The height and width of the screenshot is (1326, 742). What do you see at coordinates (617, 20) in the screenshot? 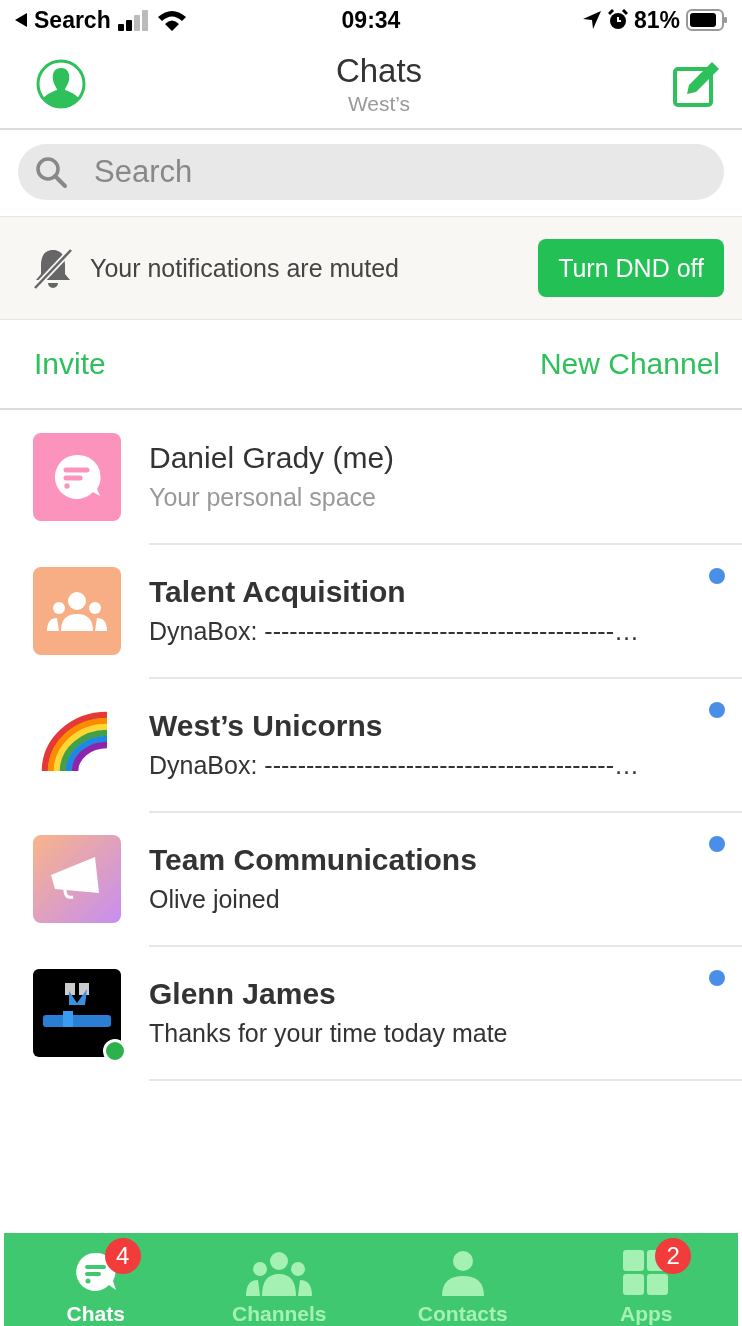
I see `alarm-clock-icon` at bounding box center [617, 20].